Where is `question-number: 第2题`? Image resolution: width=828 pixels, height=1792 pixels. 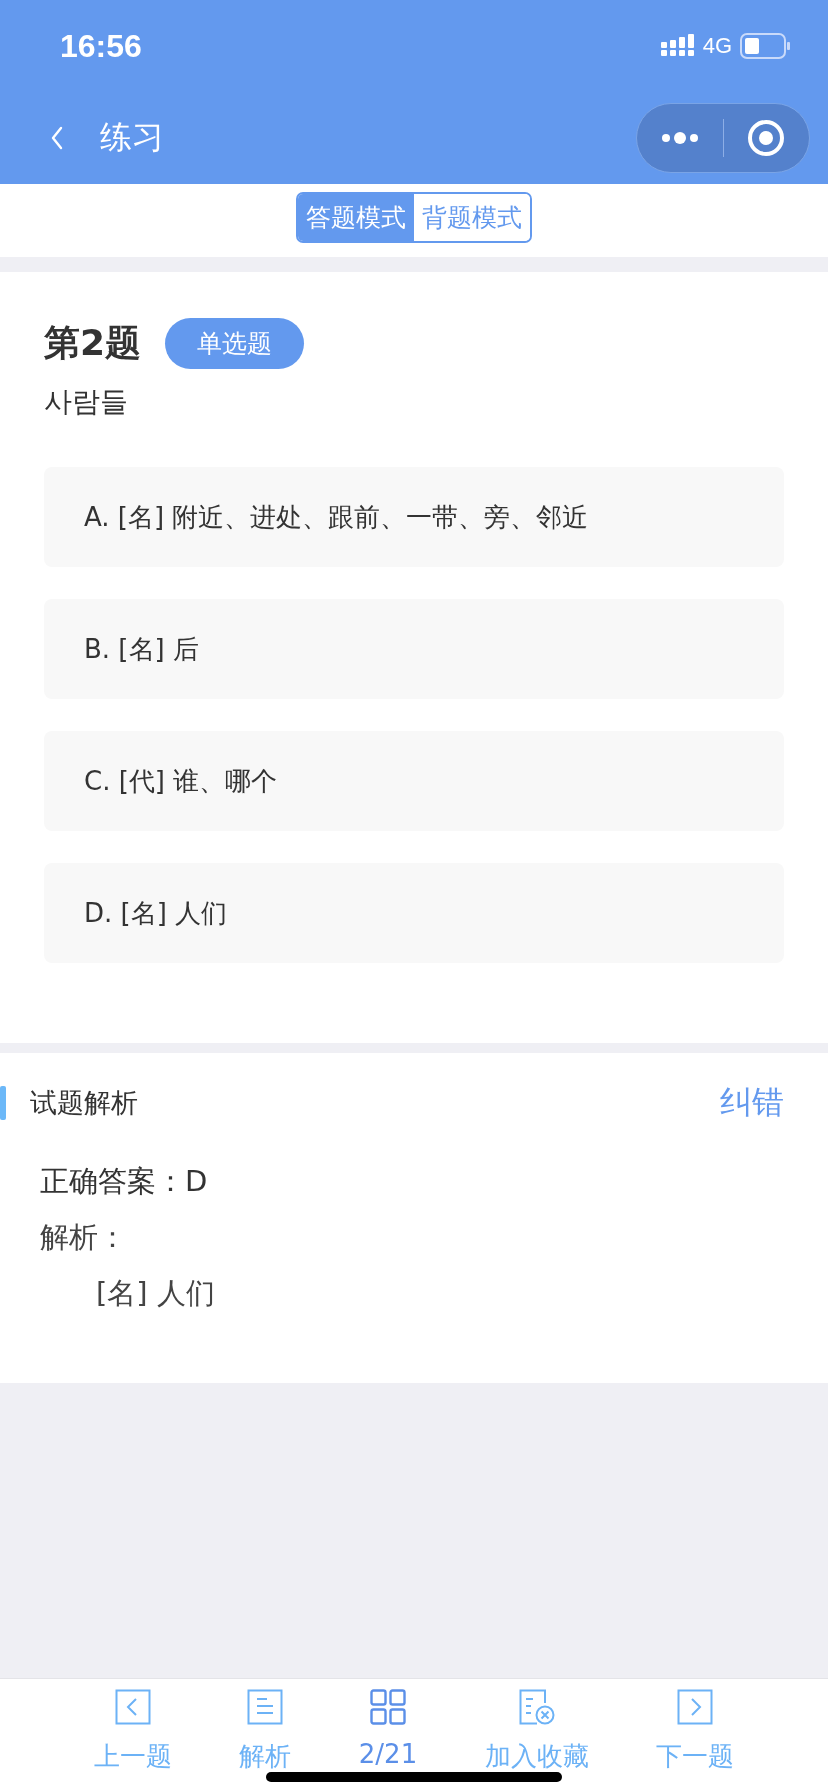
question-number: 第2题 is located at coordinates (93, 343).